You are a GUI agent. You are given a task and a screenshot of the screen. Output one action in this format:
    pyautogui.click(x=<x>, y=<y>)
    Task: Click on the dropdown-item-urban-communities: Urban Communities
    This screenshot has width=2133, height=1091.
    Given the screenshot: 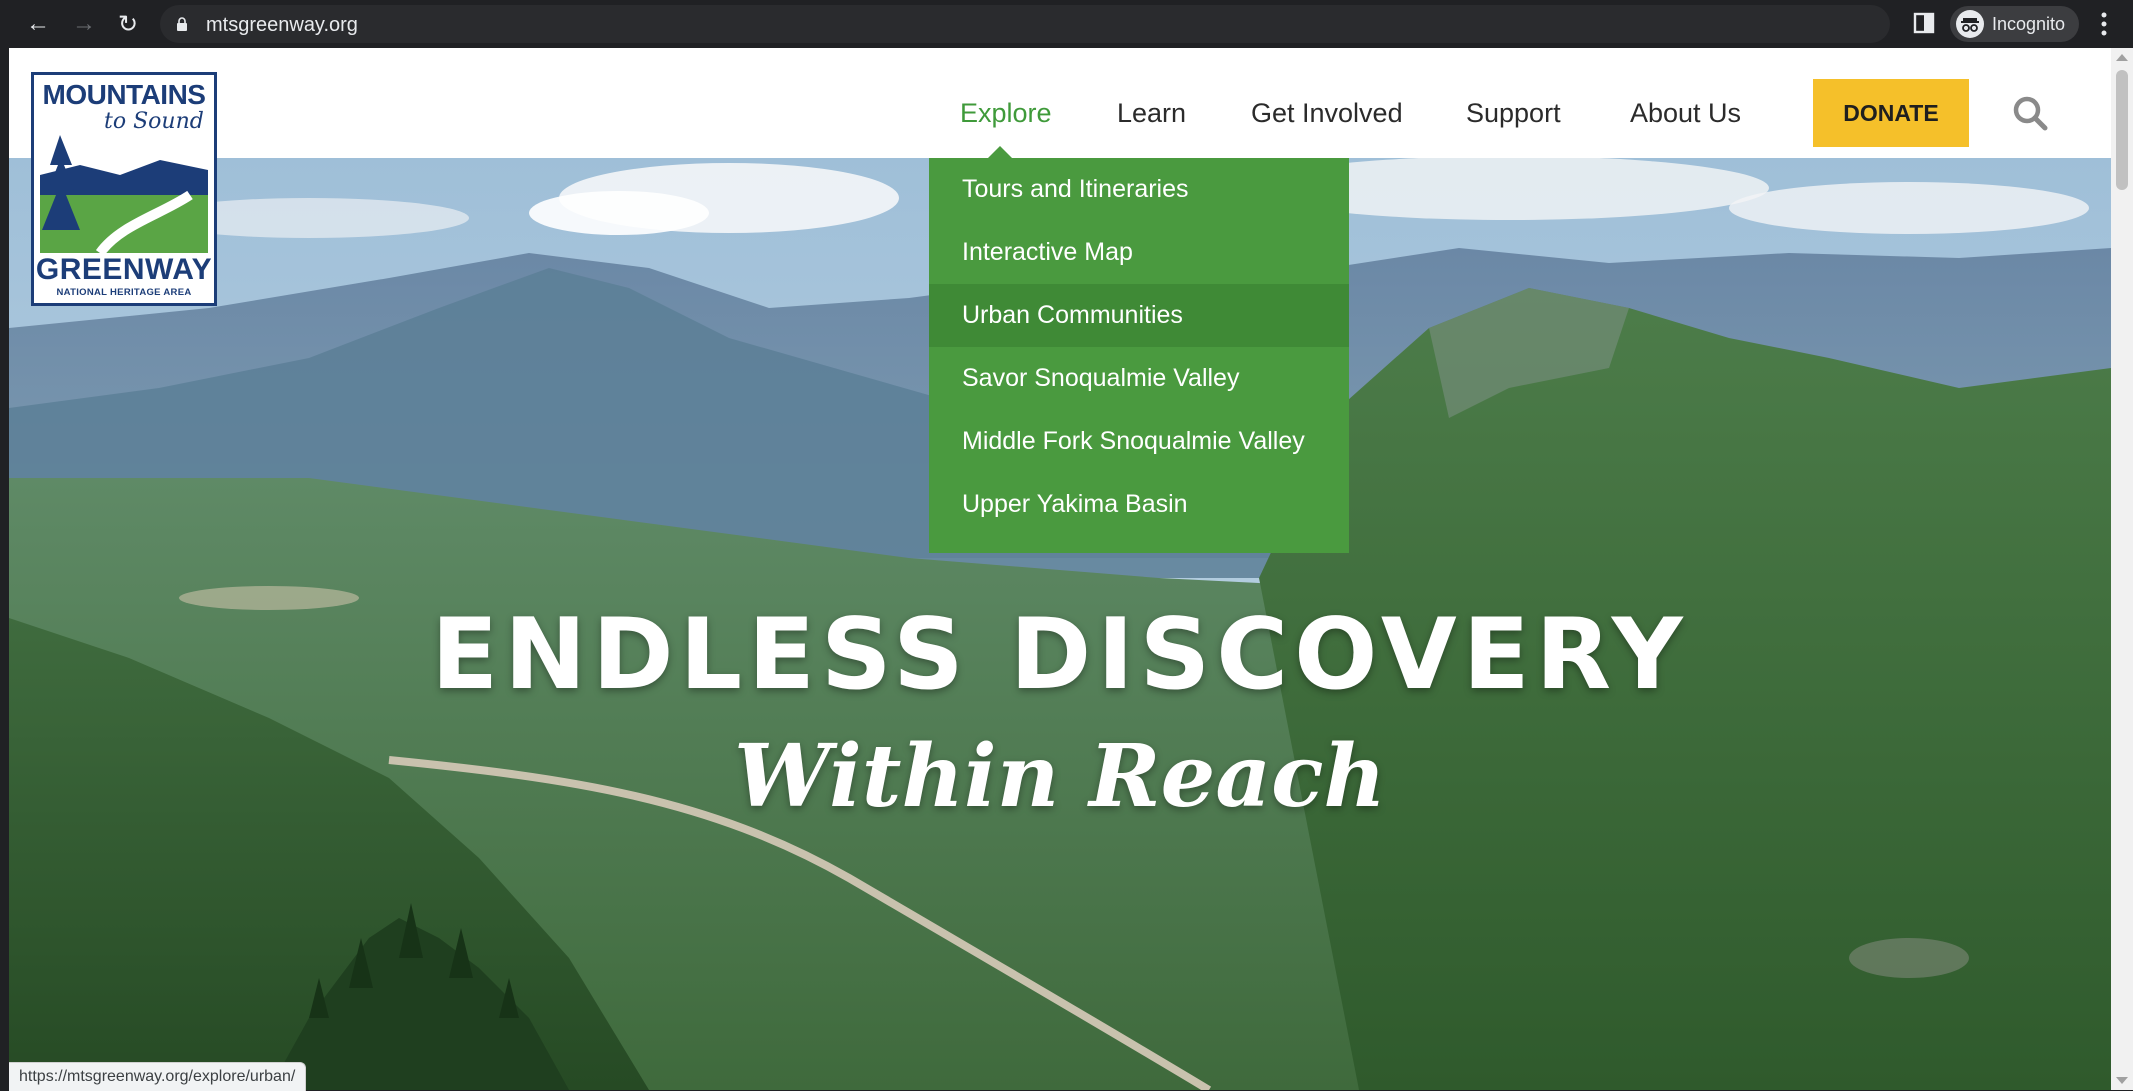 What is the action you would take?
    pyautogui.click(x=1139, y=315)
    